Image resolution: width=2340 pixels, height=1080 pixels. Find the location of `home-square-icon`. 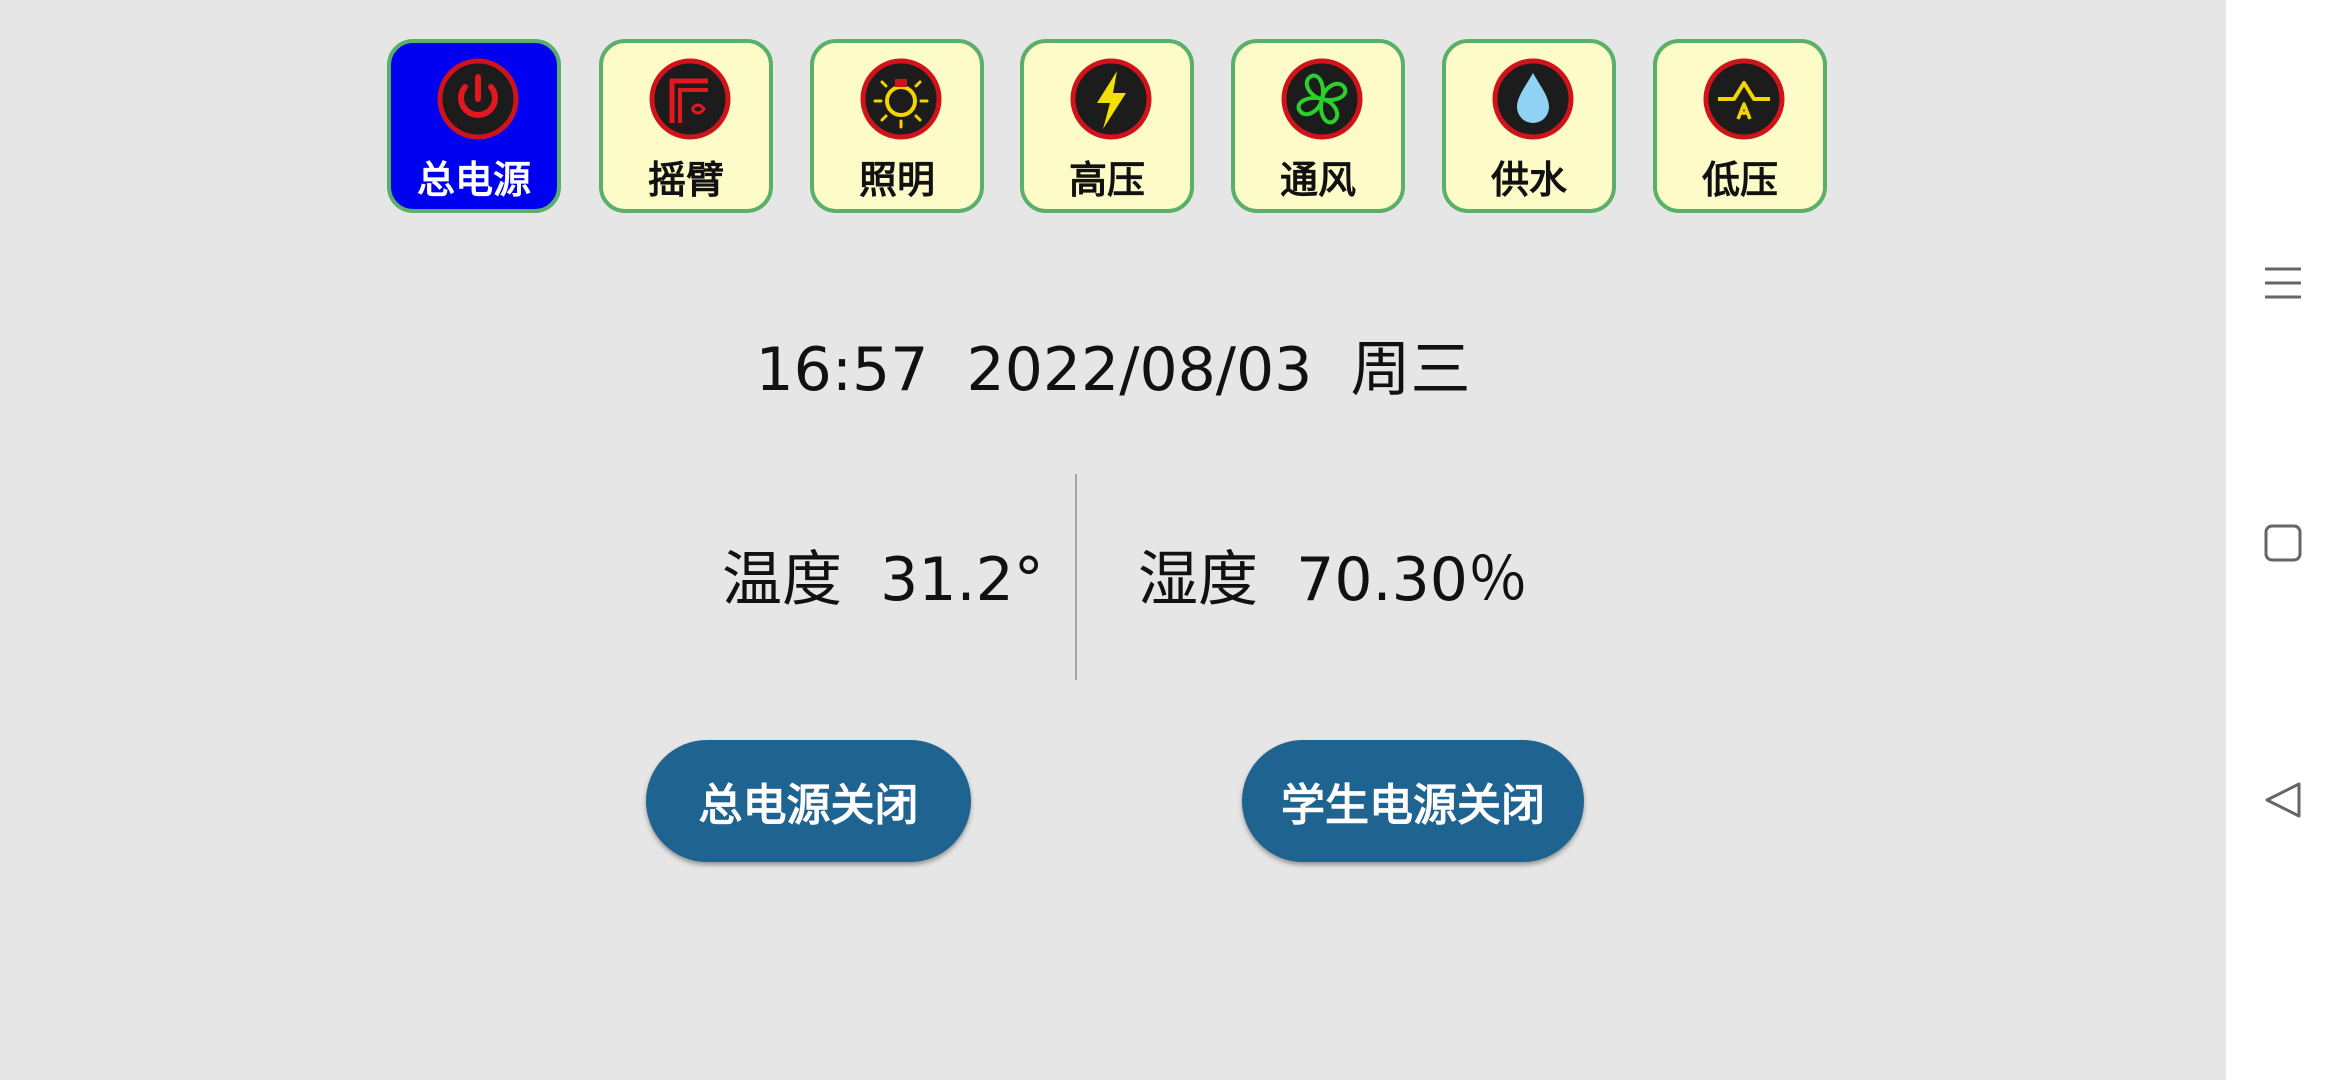

home-square-icon is located at coordinates (2283, 543).